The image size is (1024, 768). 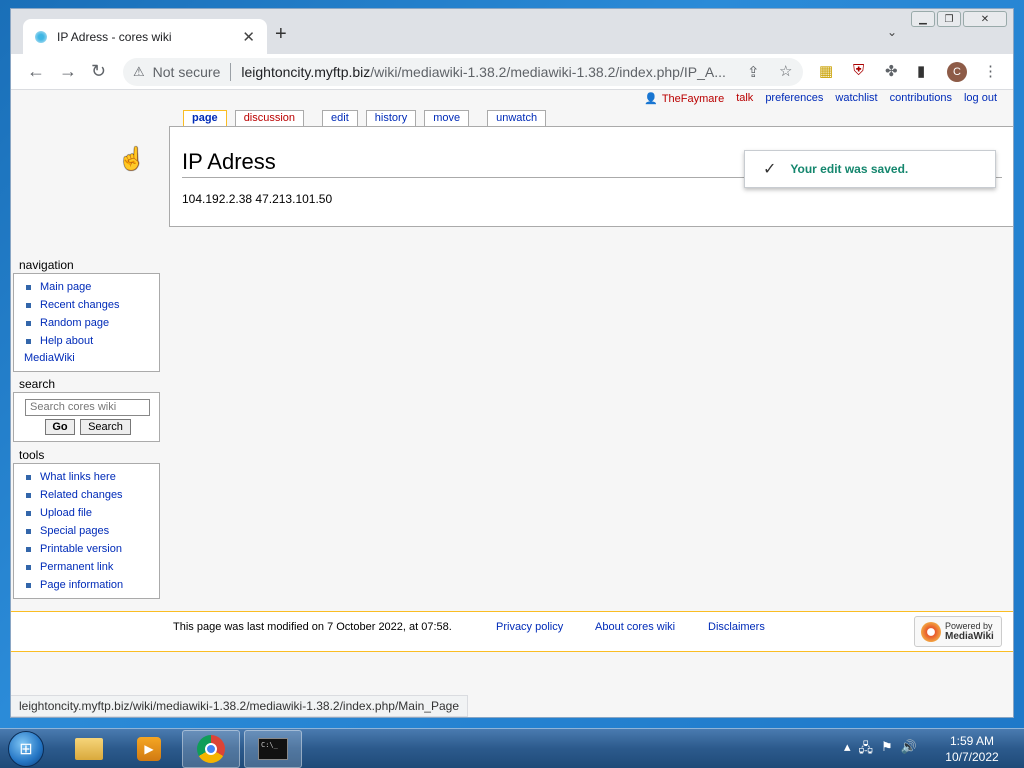 I want to click on search-title: search, so click(x=37, y=384).